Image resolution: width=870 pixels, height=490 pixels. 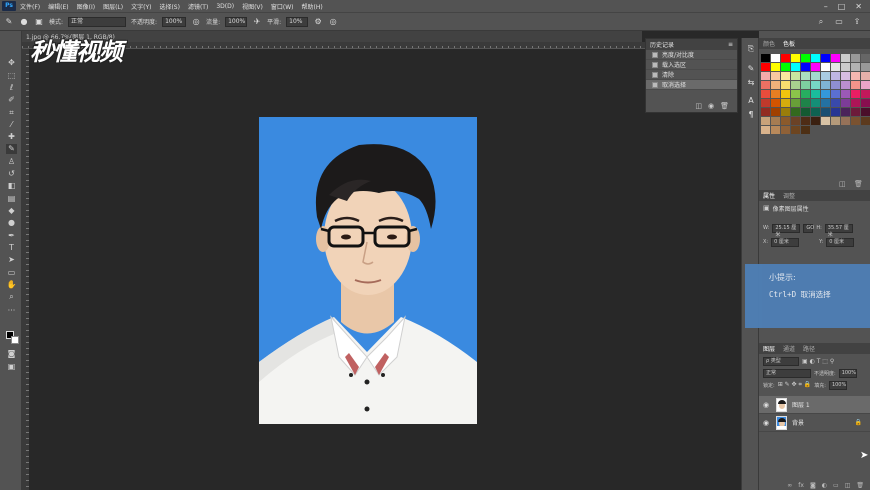 I want to click on brush-settings-icon: ✎, so click(x=751, y=69).